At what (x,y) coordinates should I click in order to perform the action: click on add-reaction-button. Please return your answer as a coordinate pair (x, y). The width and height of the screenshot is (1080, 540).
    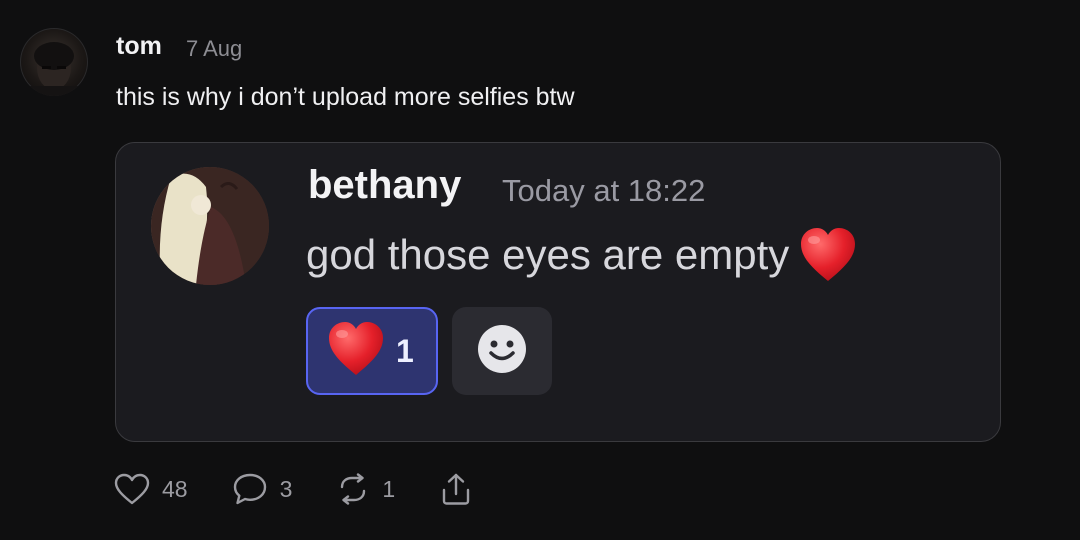
    Looking at the image, I should click on (502, 351).